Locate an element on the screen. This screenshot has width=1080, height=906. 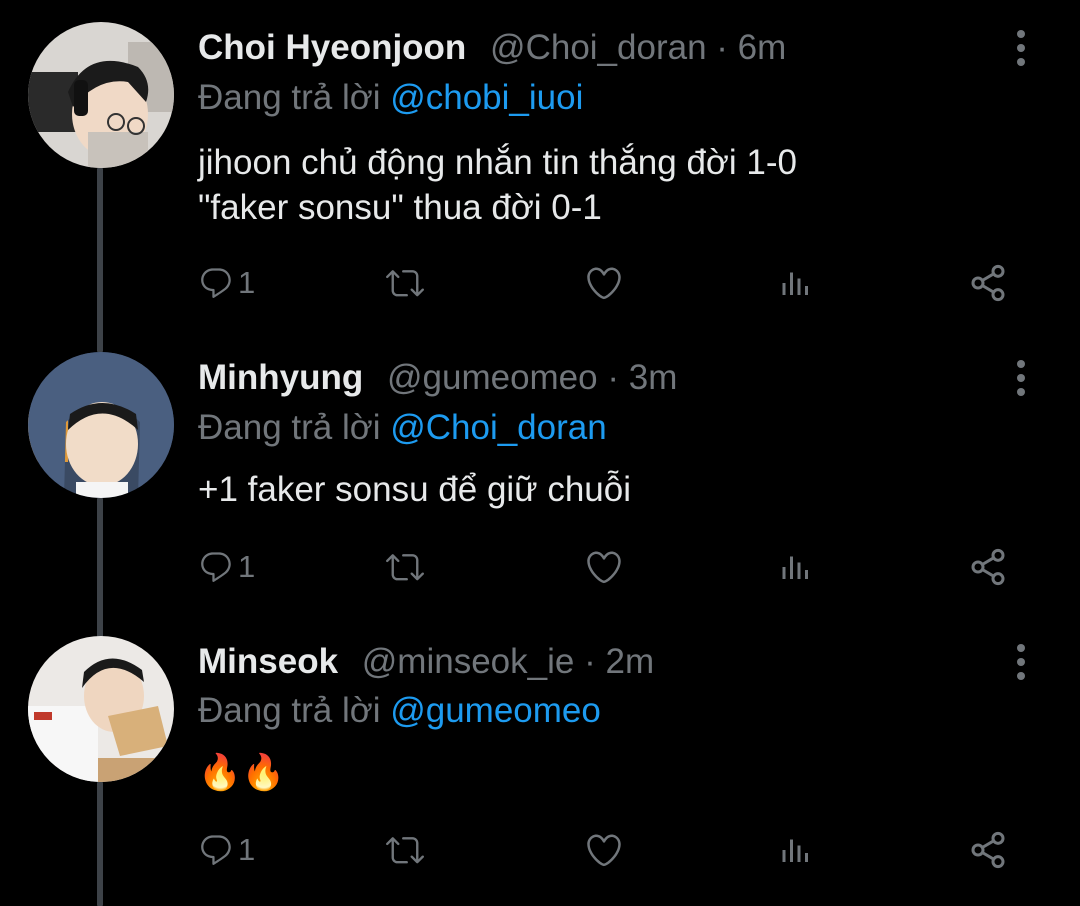
replying-to: Đang trả lời @Choi_doran is located at coordinates (402, 428).